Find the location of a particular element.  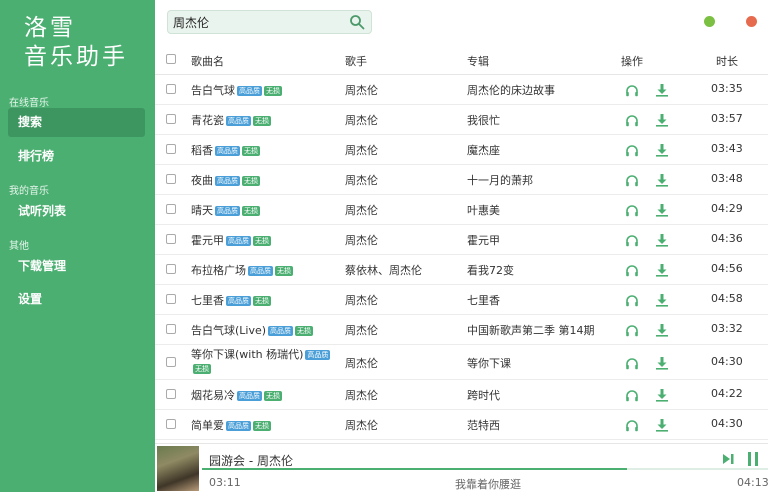

song-name: 等你下课(with 杨瑞代) is located at coordinates (247, 354).